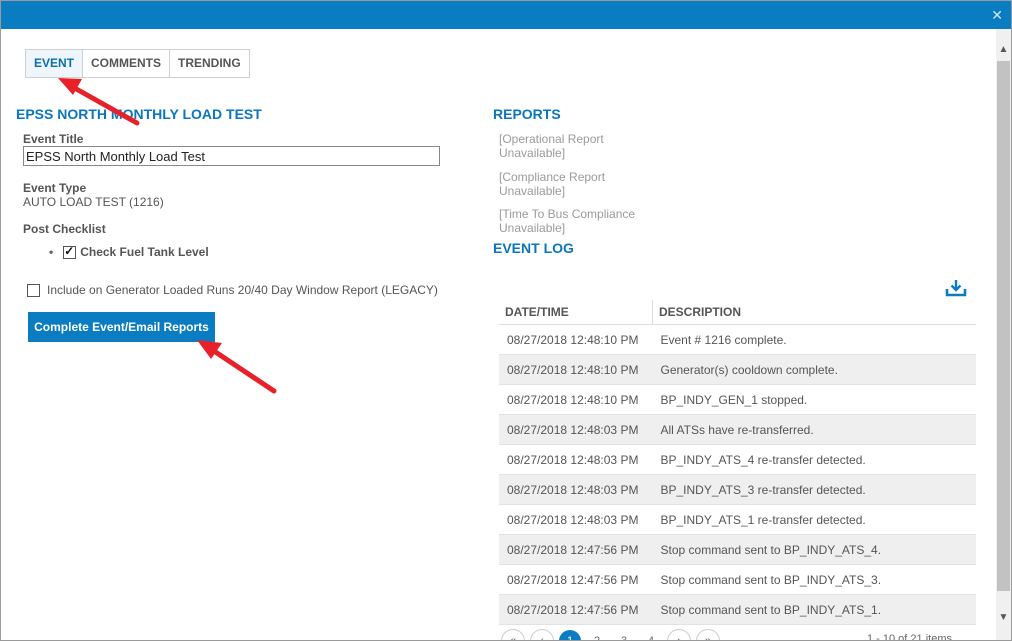 The height and width of the screenshot is (641, 1012). What do you see at coordinates (1003, 617) in the screenshot?
I see `scroll-down-icon: ▼` at bounding box center [1003, 617].